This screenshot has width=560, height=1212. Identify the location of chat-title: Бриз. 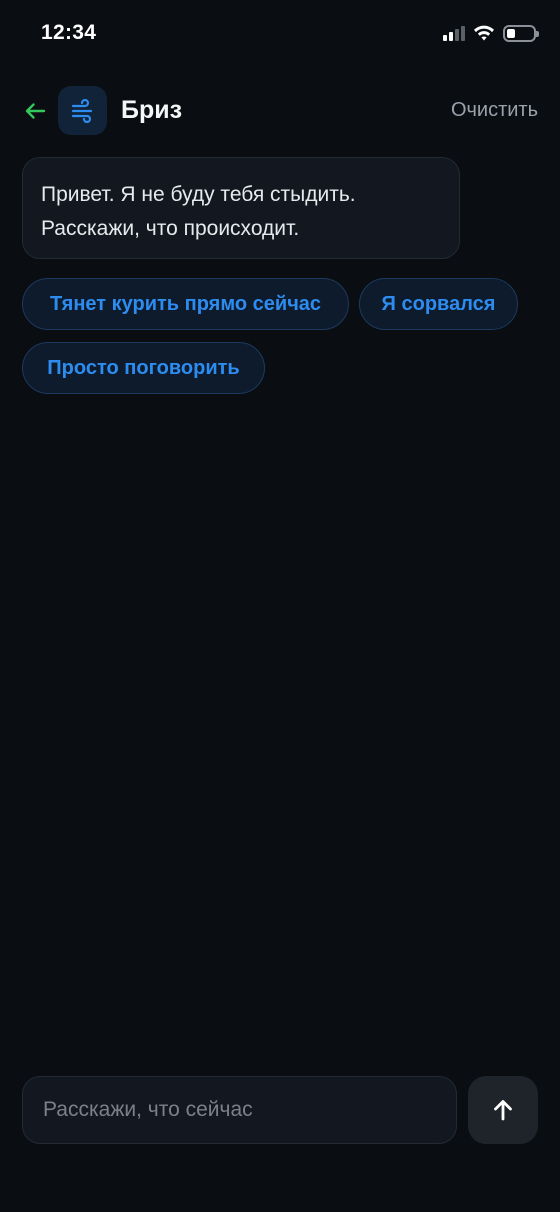
(152, 110).